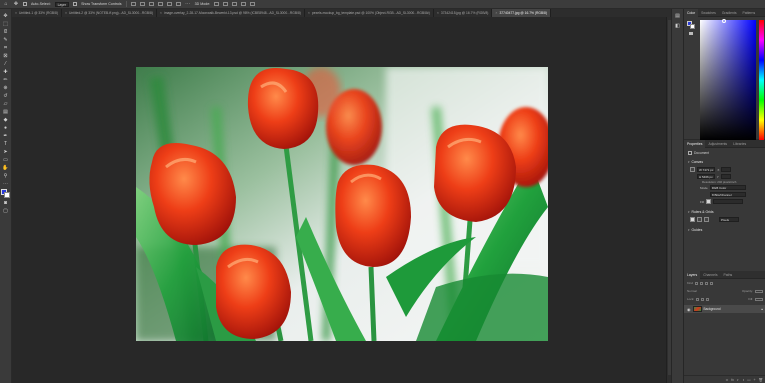 The image size is (765, 383). Describe the element at coordinates (691, 25) in the screenshot. I see `color-swatch-pair` at that location.